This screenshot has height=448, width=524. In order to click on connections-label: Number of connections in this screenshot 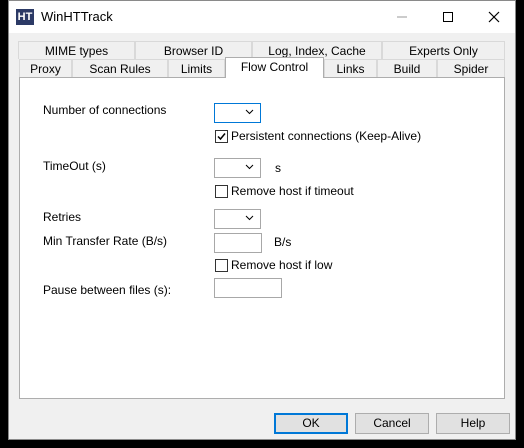, I will do `click(105, 110)`.